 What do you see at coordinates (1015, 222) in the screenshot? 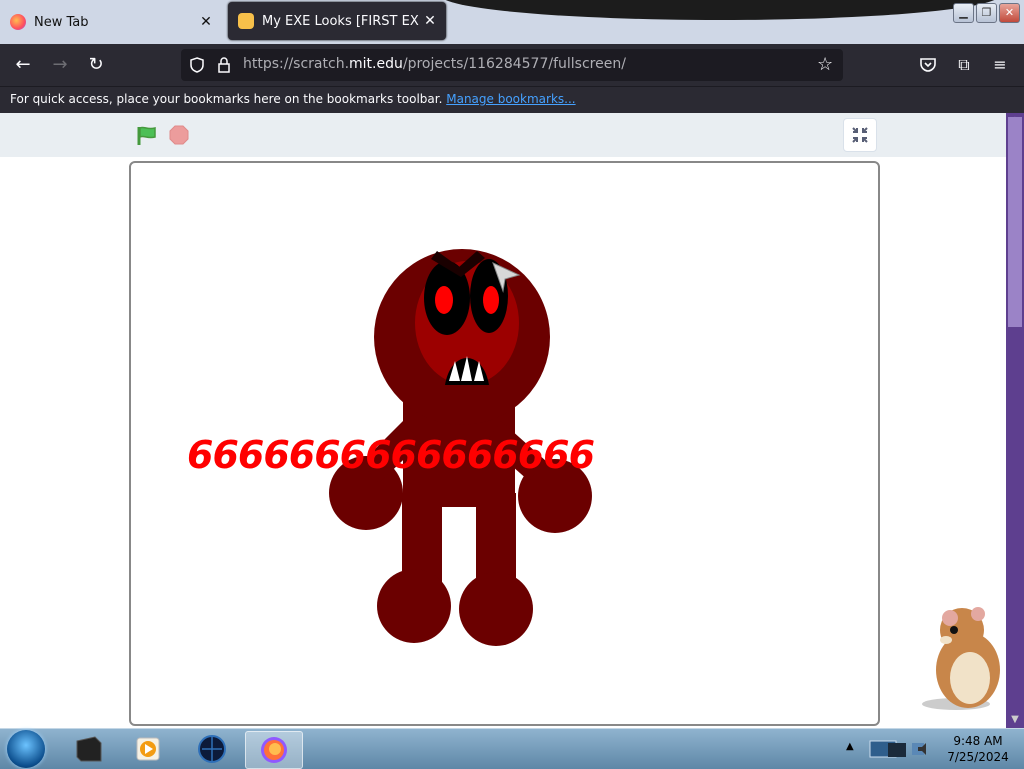
I see `scroll-thumb` at bounding box center [1015, 222].